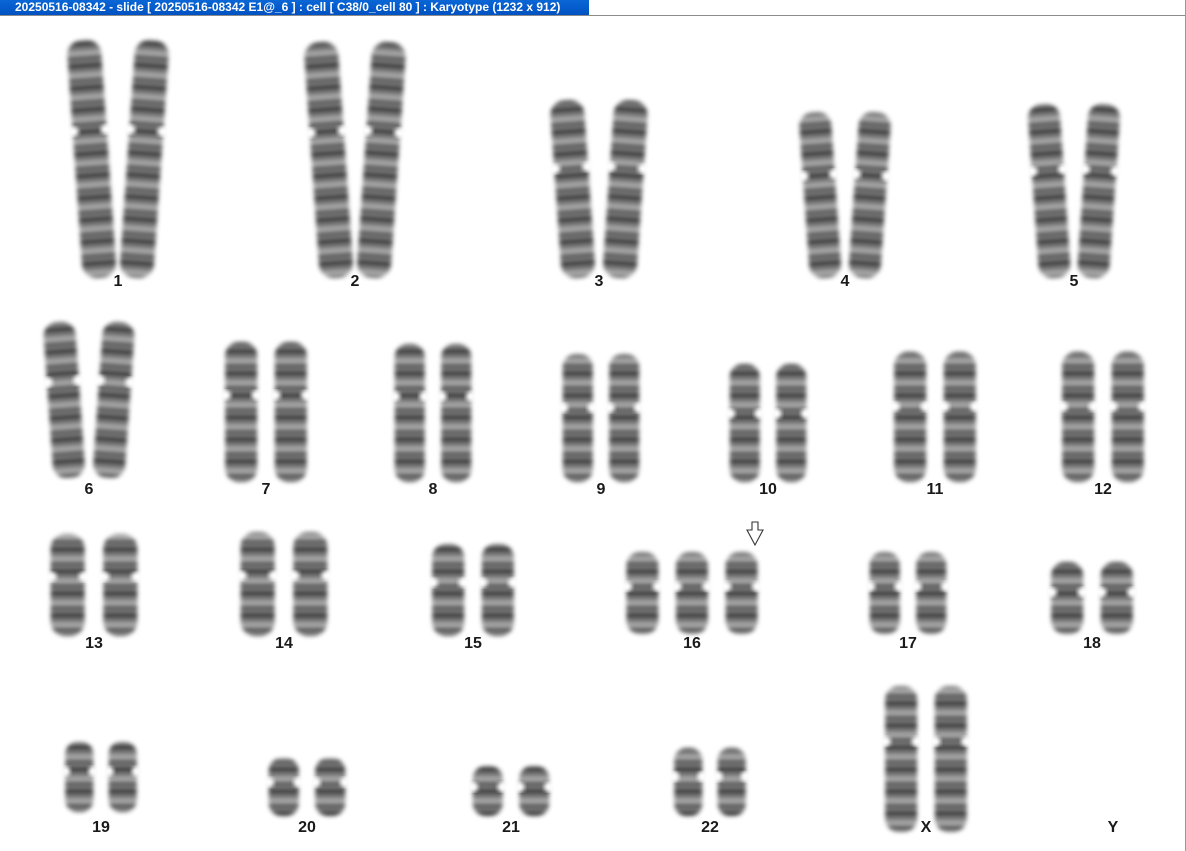 The image size is (1186, 851). Describe the element at coordinates (935, 489) in the screenshot. I see `chromosome-label-11: 11` at that location.